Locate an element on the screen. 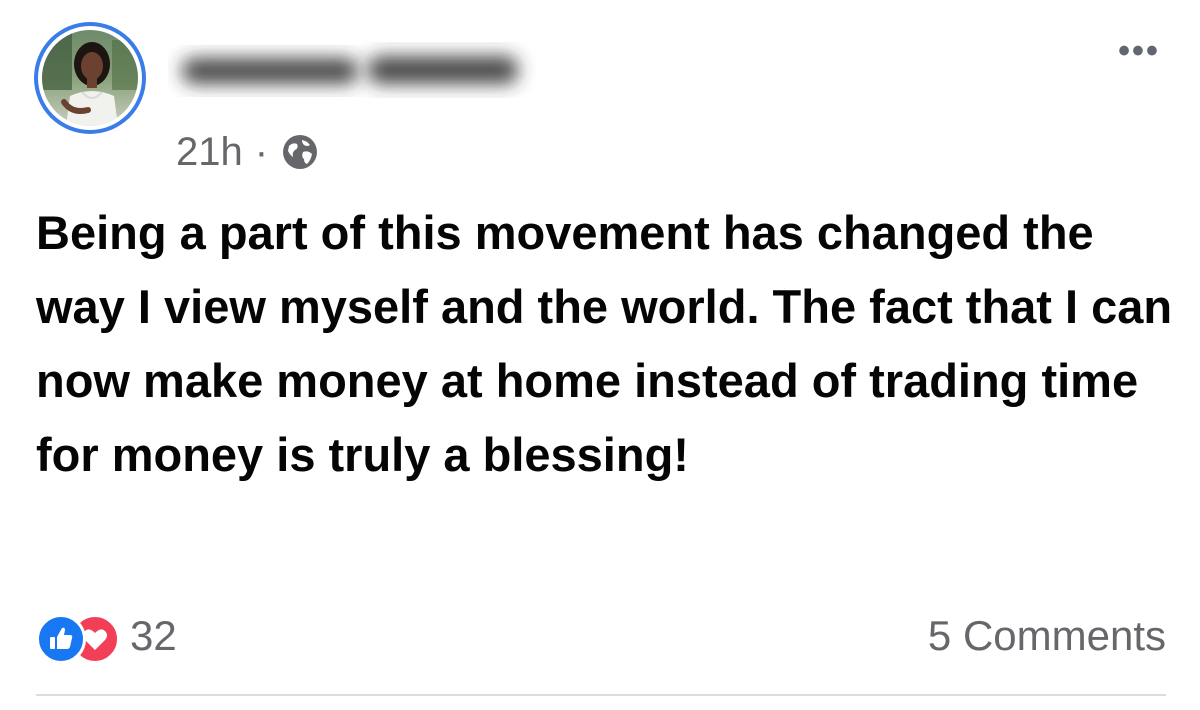 The width and height of the screenshot is (1200, 710). author-avatar is located at coordinates (90, 78).